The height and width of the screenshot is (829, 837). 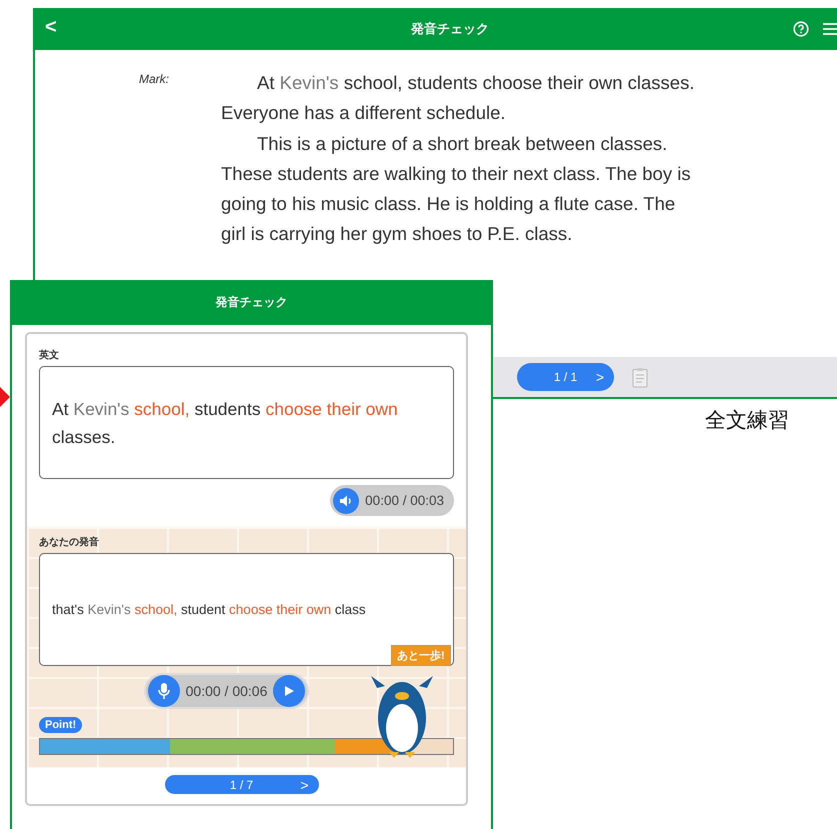 What do you see at coordinates (830, 29) in the screenshot?
I see `menu-icon` at bounding box center [830, 29].